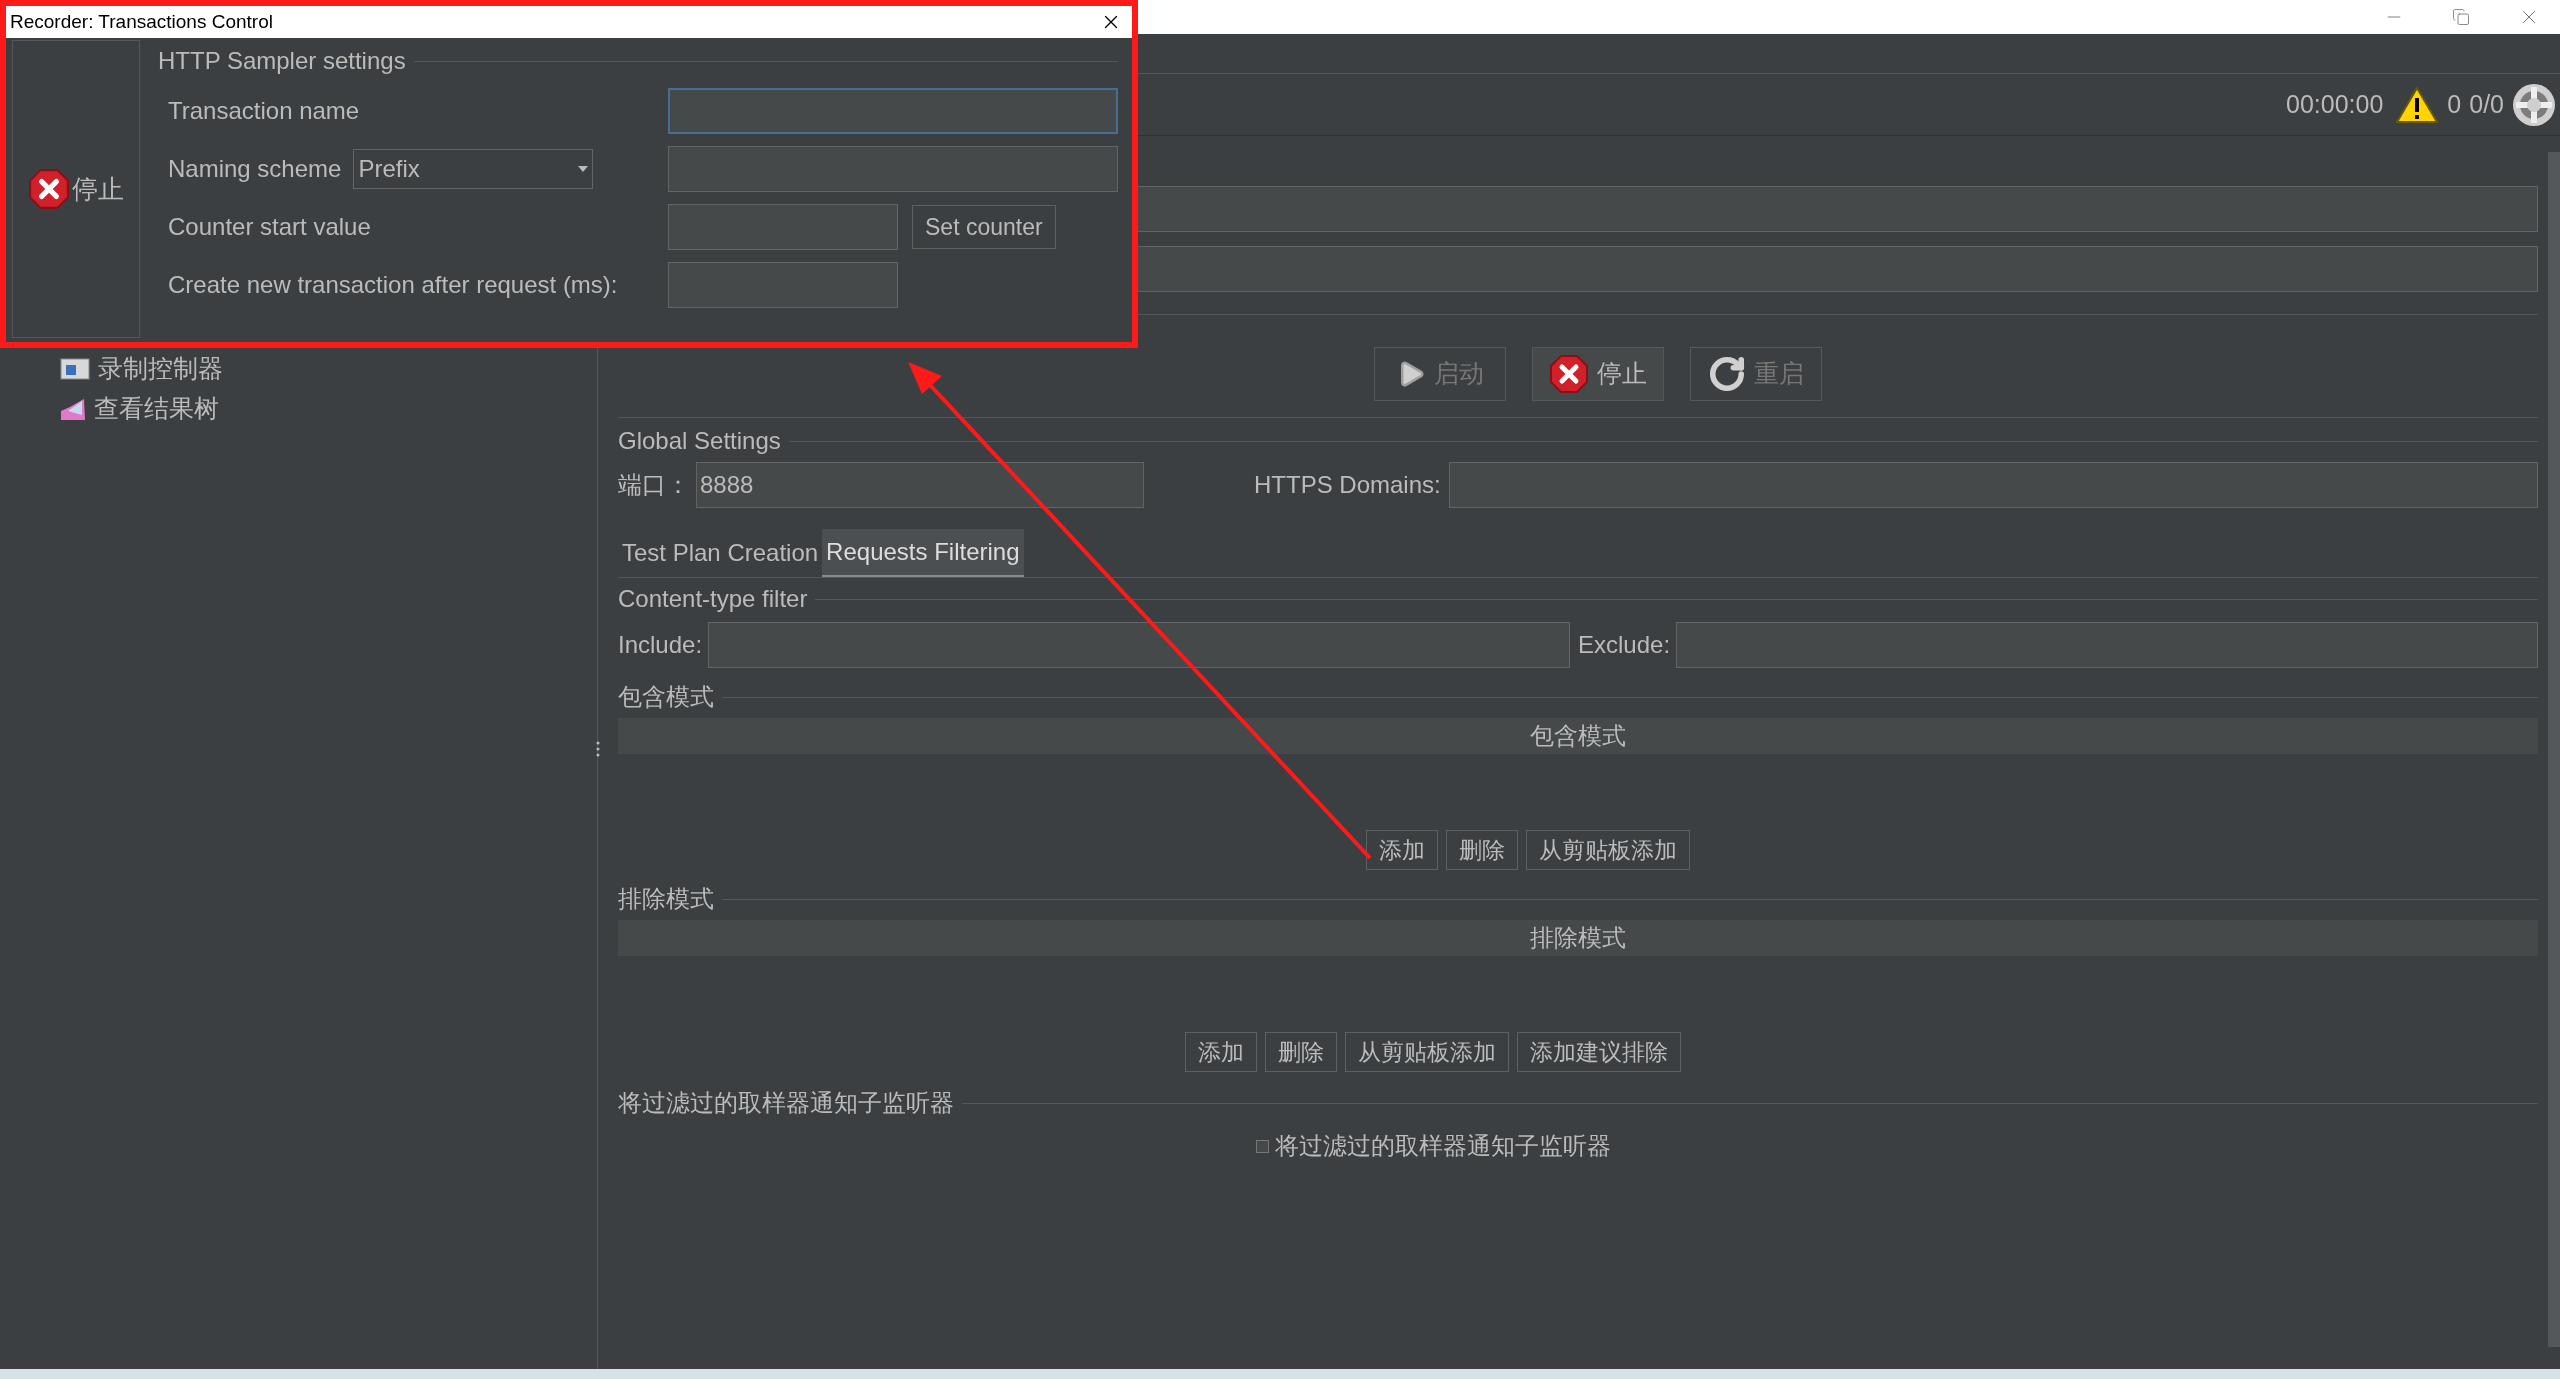  I want to click on port-value: 8888, so click(727, 485).